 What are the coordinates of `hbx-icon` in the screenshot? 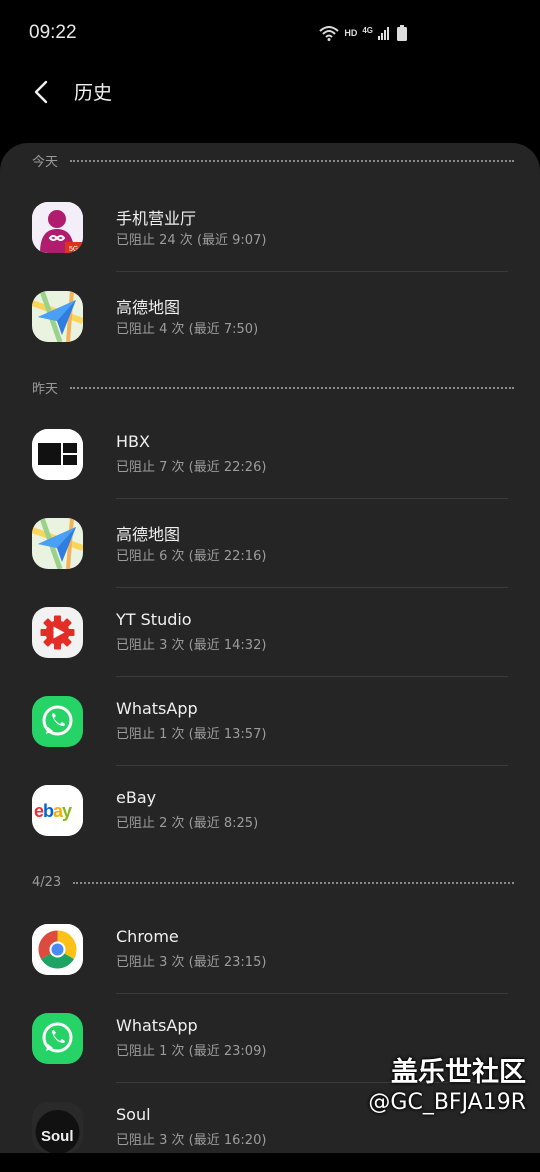 It's located at (57, 454).